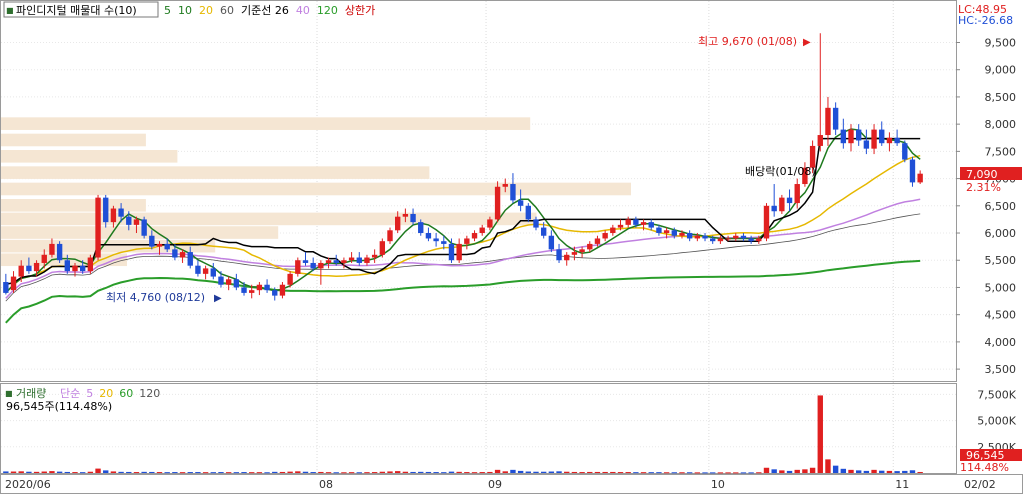 This screenshot has width=1023, height=494. Describe the element at coordinates (218, 298) in the screenshot. I see `min-arrow: ▶` at that location.